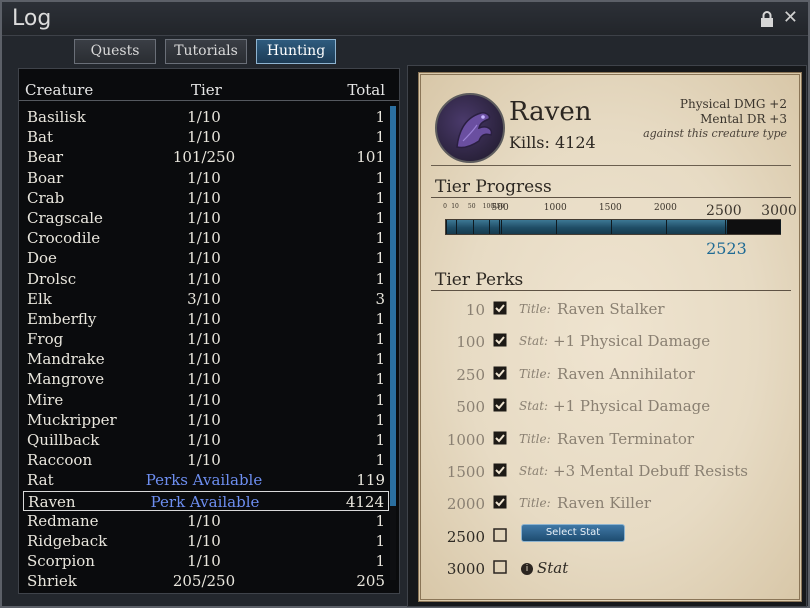 This screenshot has width=810, height=608. I want to click on list-item: Crab 1/10 1, so click(206, 198).